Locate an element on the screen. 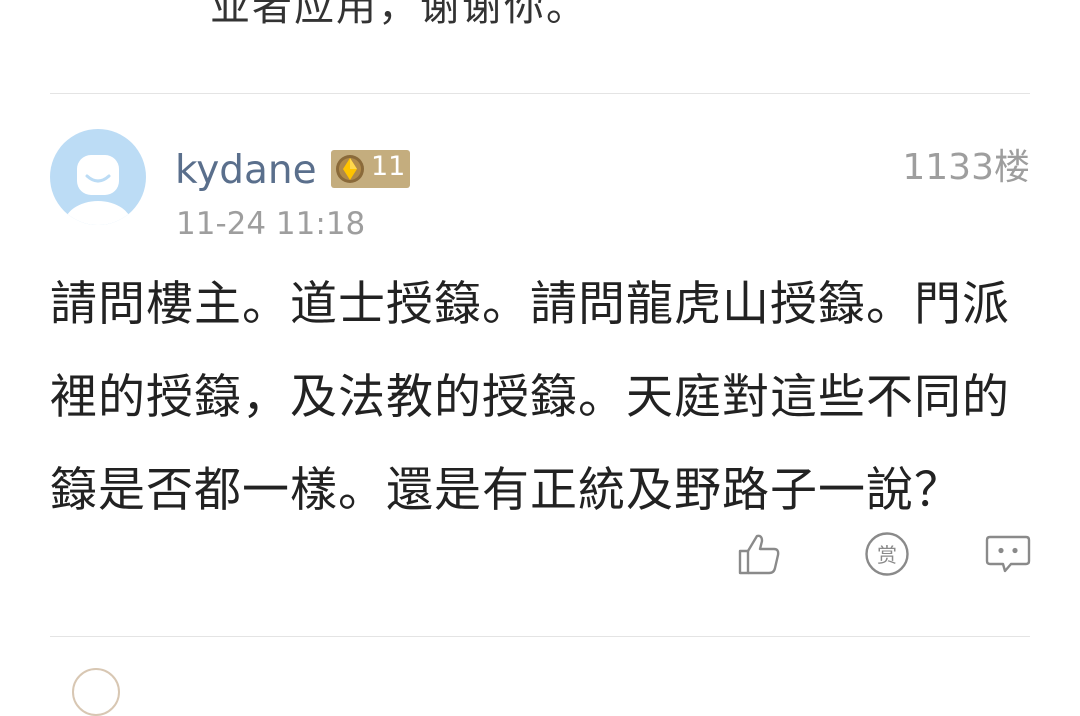 The image size is (1080, 716). comment-icon is located at coordinates (1008, 554).